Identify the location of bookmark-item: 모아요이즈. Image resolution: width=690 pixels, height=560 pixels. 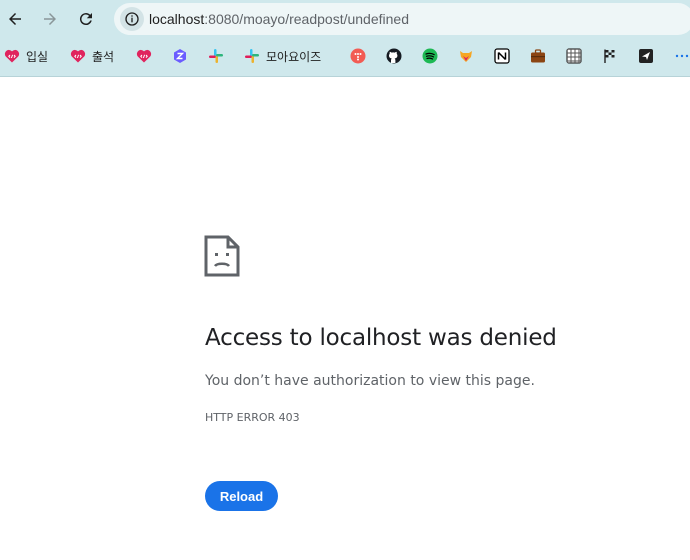
(282, 56).